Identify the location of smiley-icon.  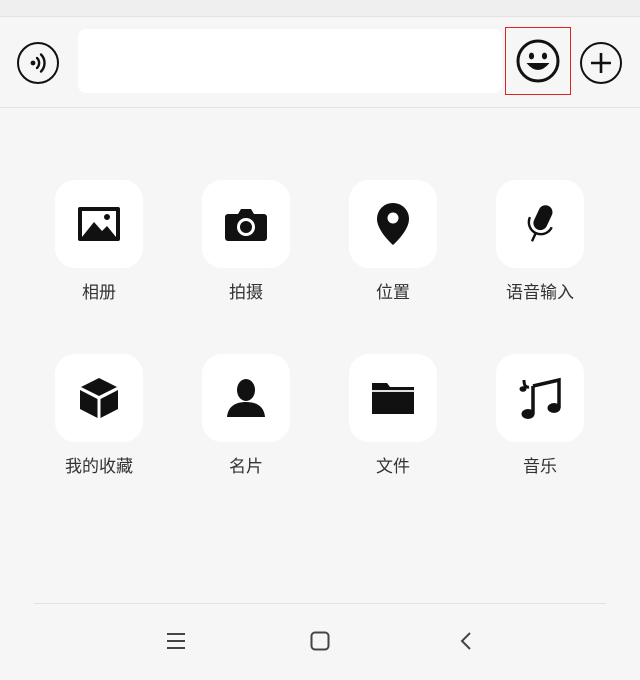
(538, 61).